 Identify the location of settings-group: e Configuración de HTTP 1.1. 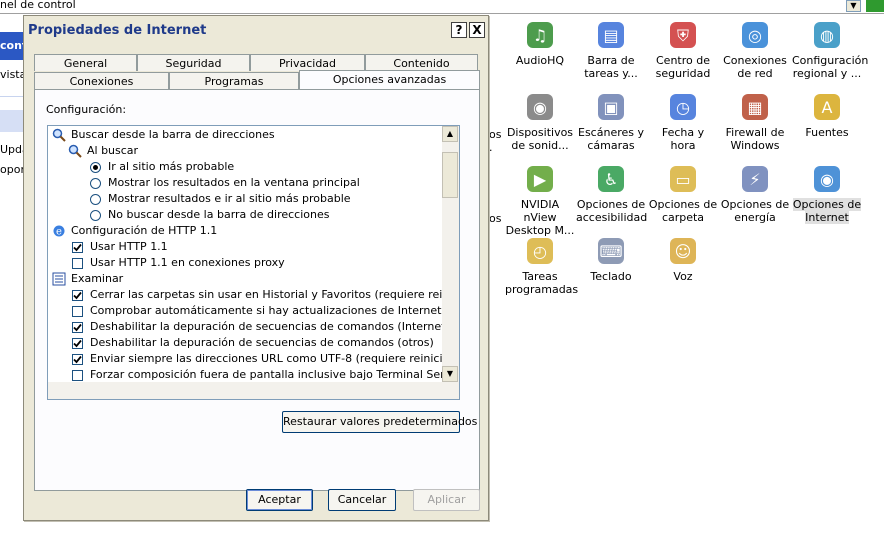
(134, 231).